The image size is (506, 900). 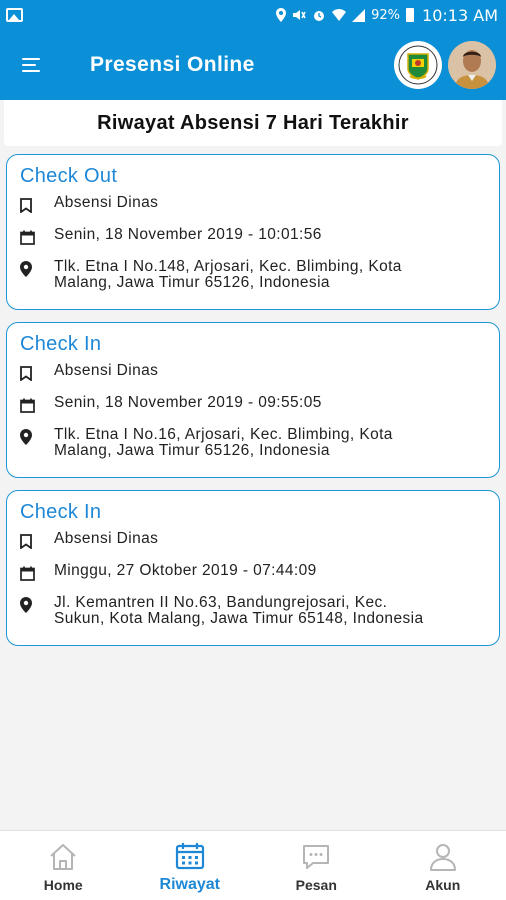 I want to click on user-icon, so click(x=442, y=857).